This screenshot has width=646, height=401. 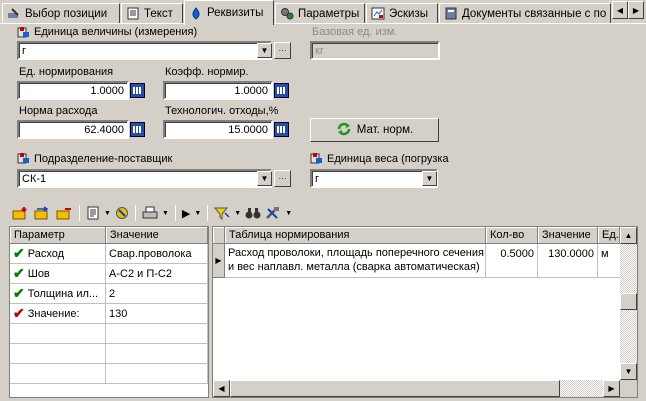 I want to click on sketch-icon, so click(x=378, y=13).